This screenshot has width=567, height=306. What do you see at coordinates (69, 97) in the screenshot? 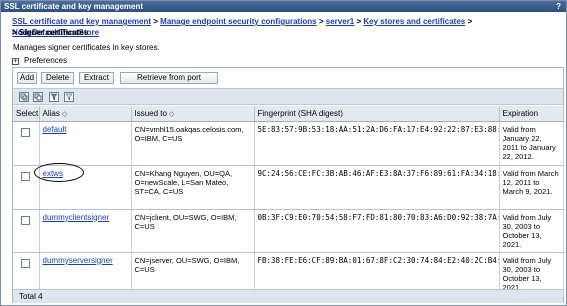
I see `clear-filter-icon` at bounding box center [69, 97].